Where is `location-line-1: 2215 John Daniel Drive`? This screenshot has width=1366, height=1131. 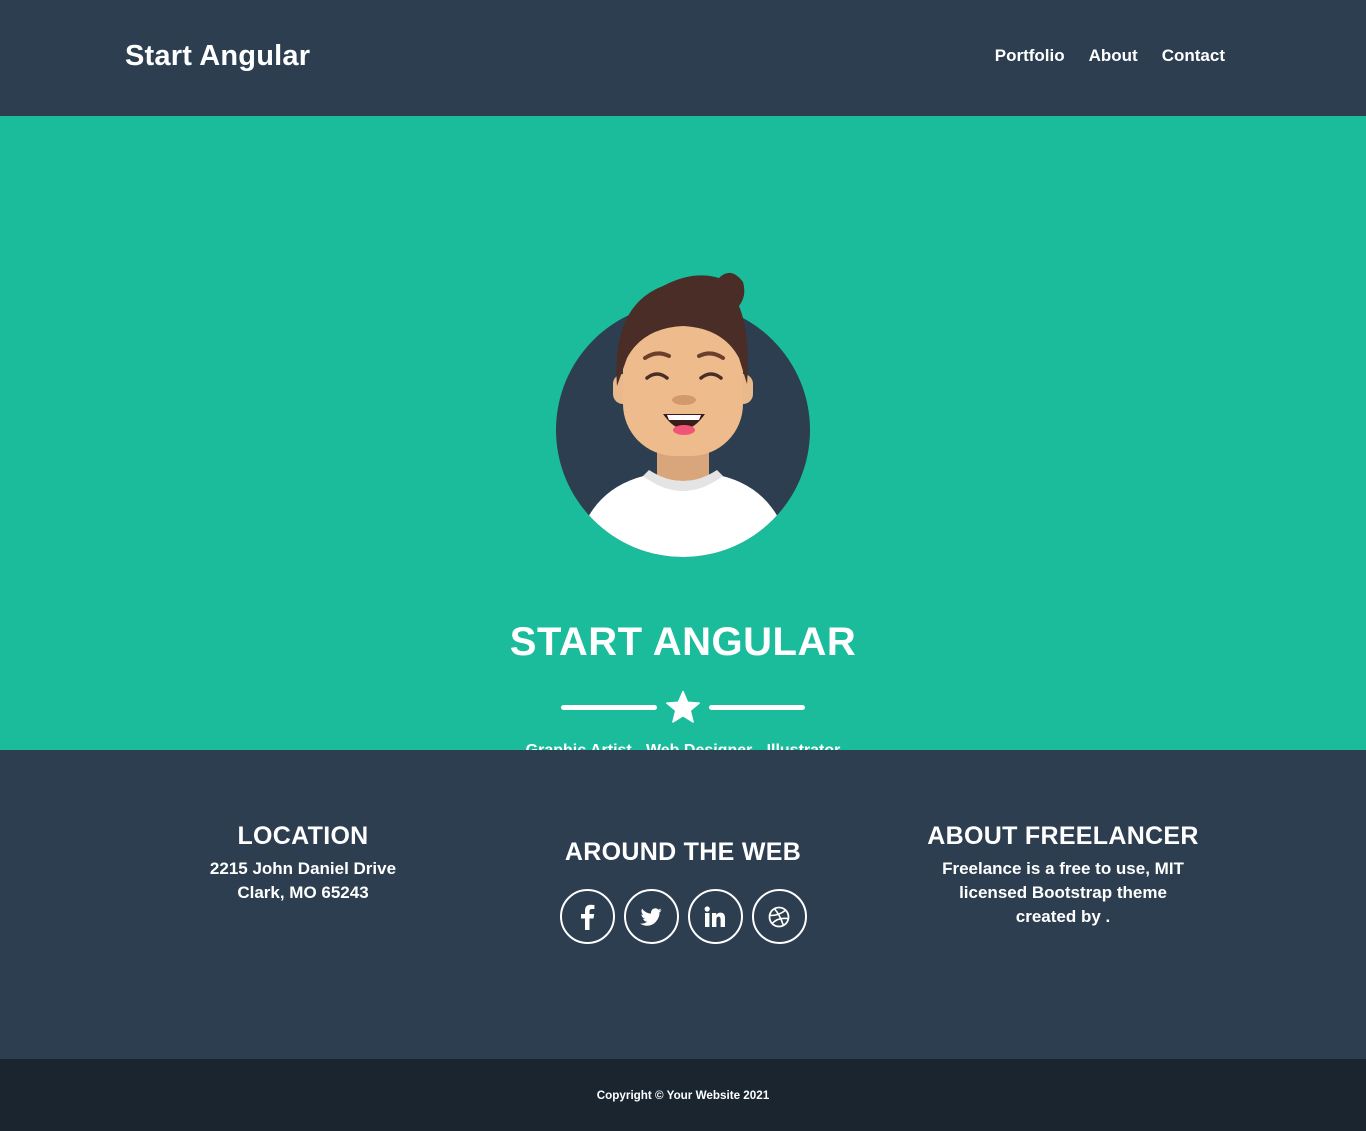 location-line-1: 2215 John Daniel Drive is located at coordinates (303, 868).